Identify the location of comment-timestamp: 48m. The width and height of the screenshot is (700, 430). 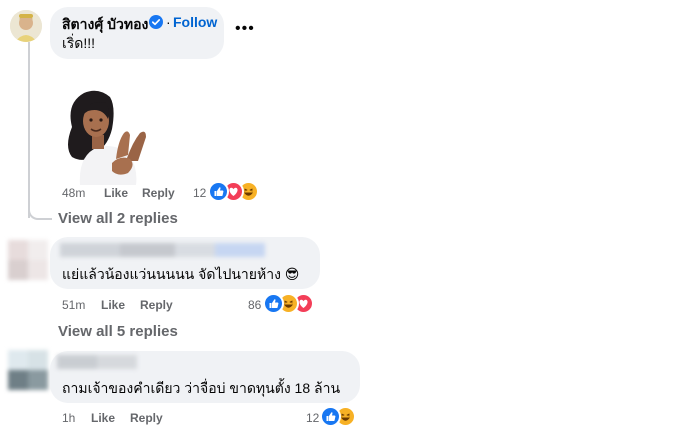
(73, 193).